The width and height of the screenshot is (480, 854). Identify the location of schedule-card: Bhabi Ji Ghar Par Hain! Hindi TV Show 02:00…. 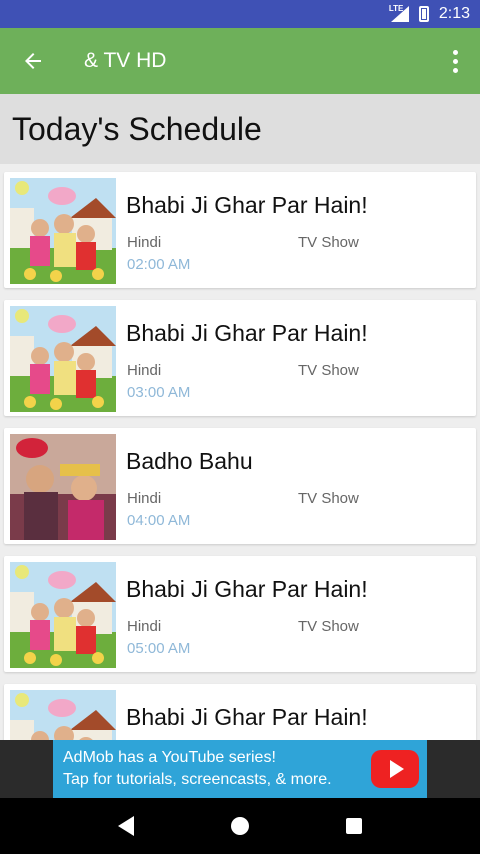
(240, 230).